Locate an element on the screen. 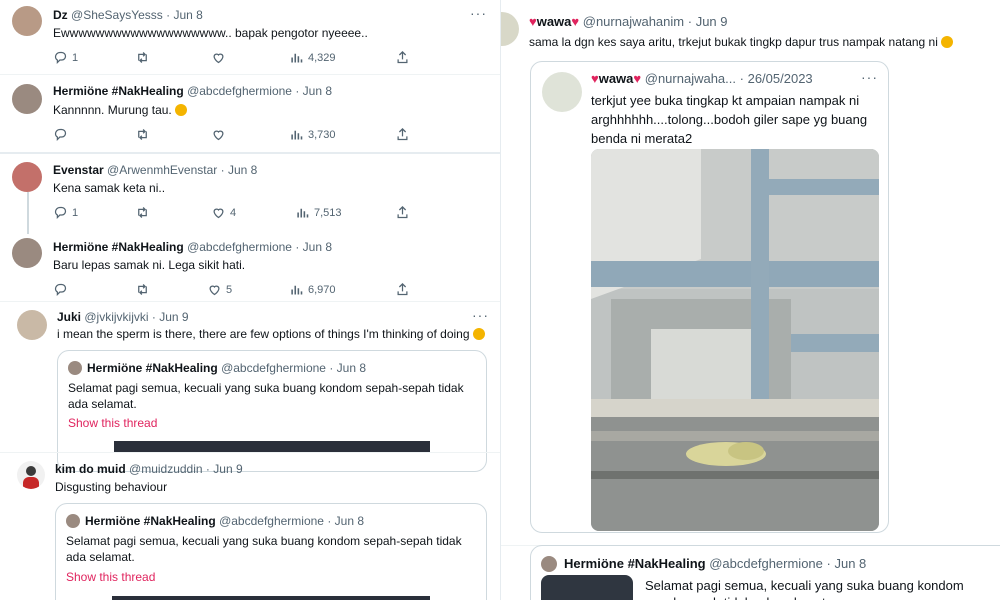  tweet-header: Juki @jvkijvkijvki · Jun 9 is located at coordinates (123, 317).